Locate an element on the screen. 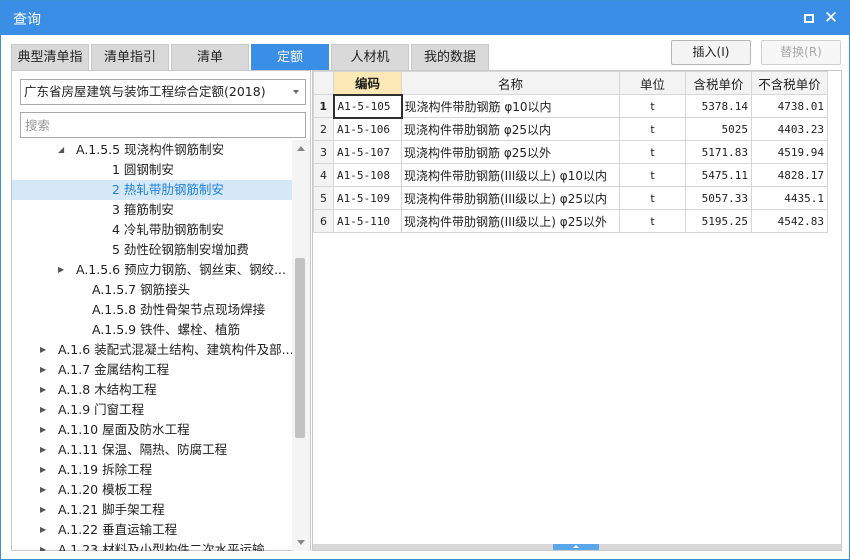 This screenshot has height=560, width=850. tab-my-data: 我的数据 is located at coordinates (450, 57).